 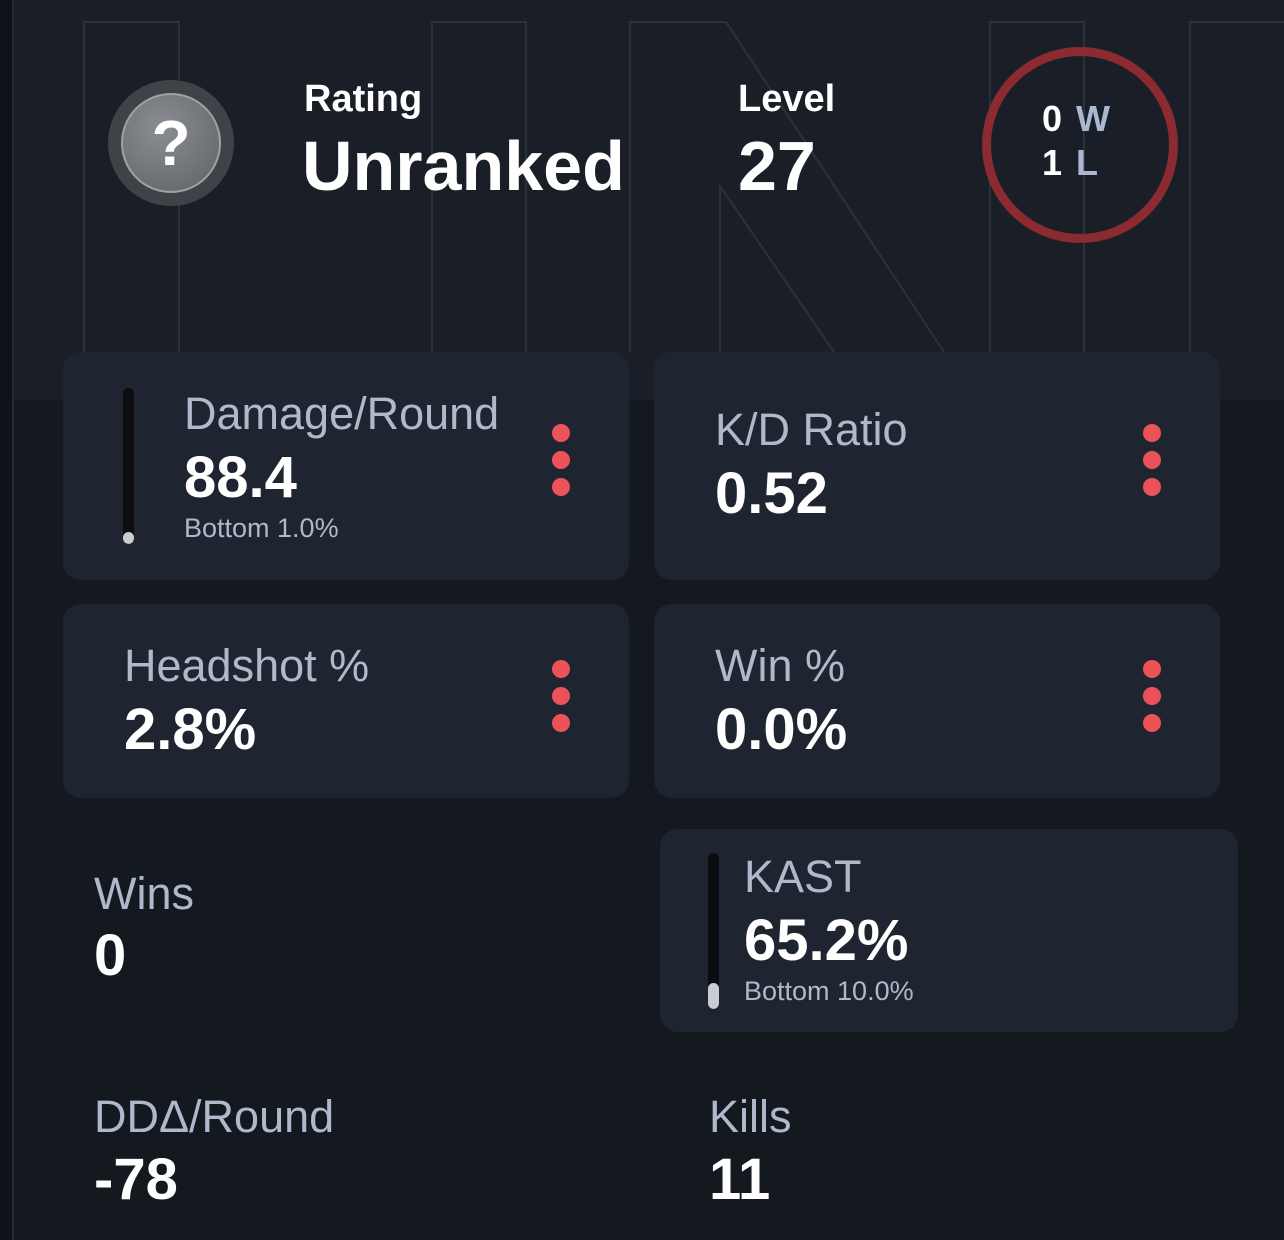 I want to click on rating-label: Rating, so click(x=363, y=99).